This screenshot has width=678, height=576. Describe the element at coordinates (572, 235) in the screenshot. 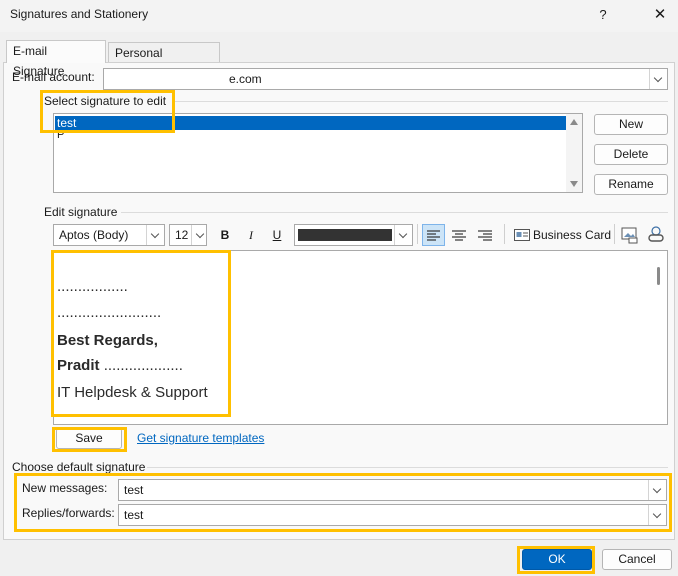

I see `business-card-label: Business Card` at that location.